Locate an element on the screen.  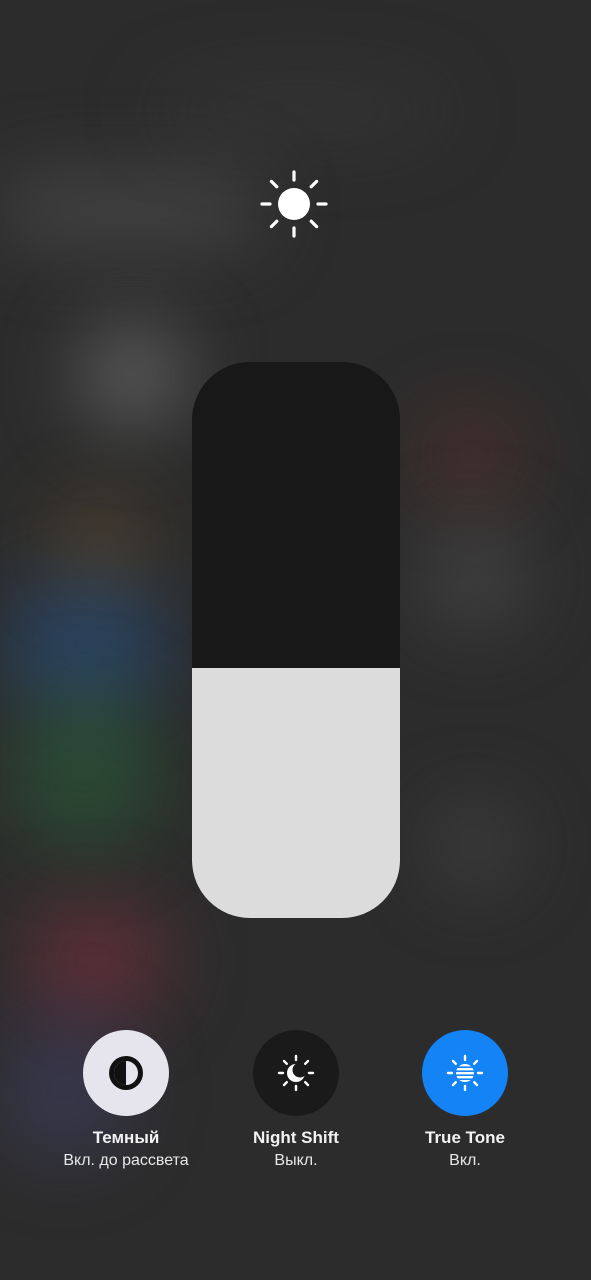
dark-mode-button is located at coordinates (126, 1073).